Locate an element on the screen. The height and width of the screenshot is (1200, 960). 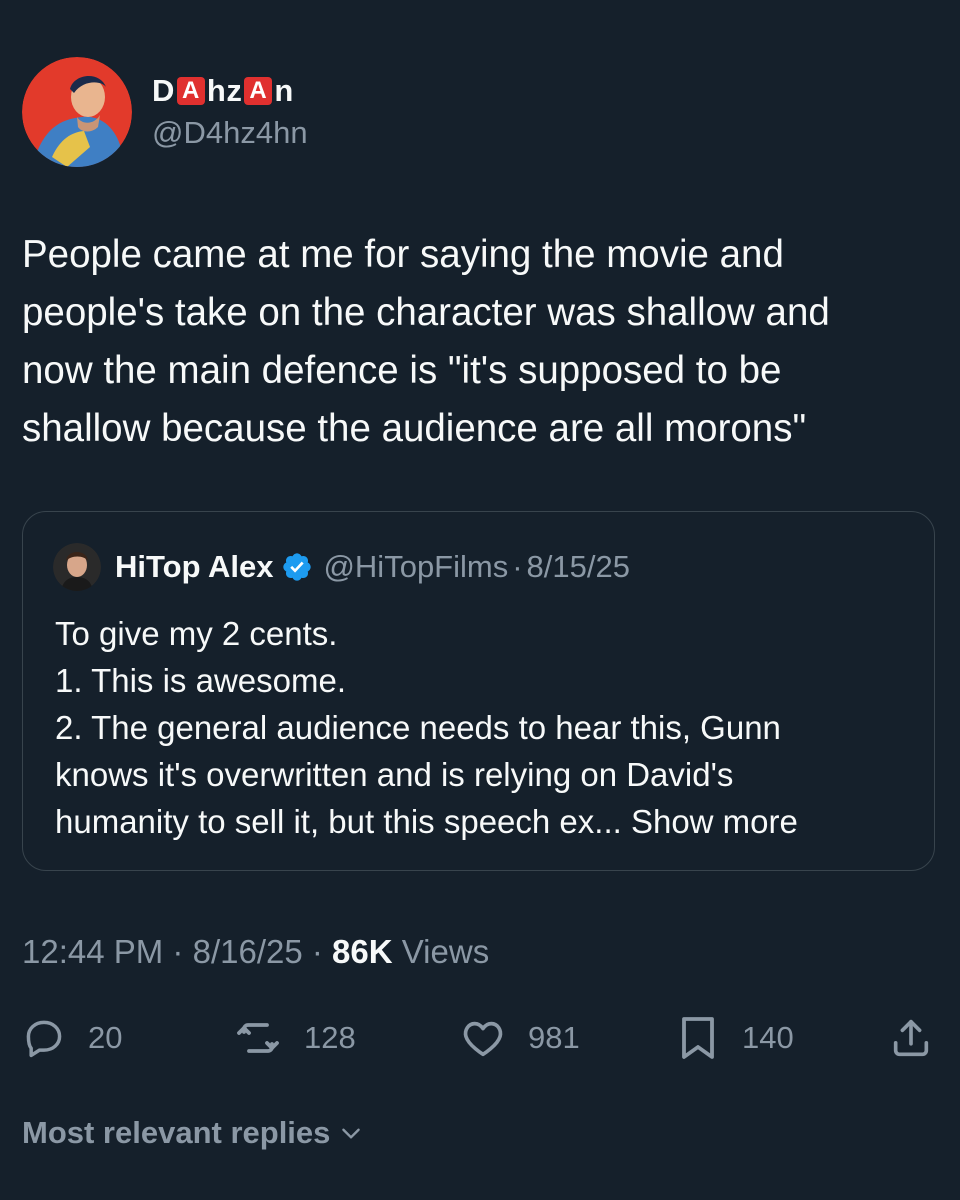
views-label: Views is located at coordinates (445, 951).